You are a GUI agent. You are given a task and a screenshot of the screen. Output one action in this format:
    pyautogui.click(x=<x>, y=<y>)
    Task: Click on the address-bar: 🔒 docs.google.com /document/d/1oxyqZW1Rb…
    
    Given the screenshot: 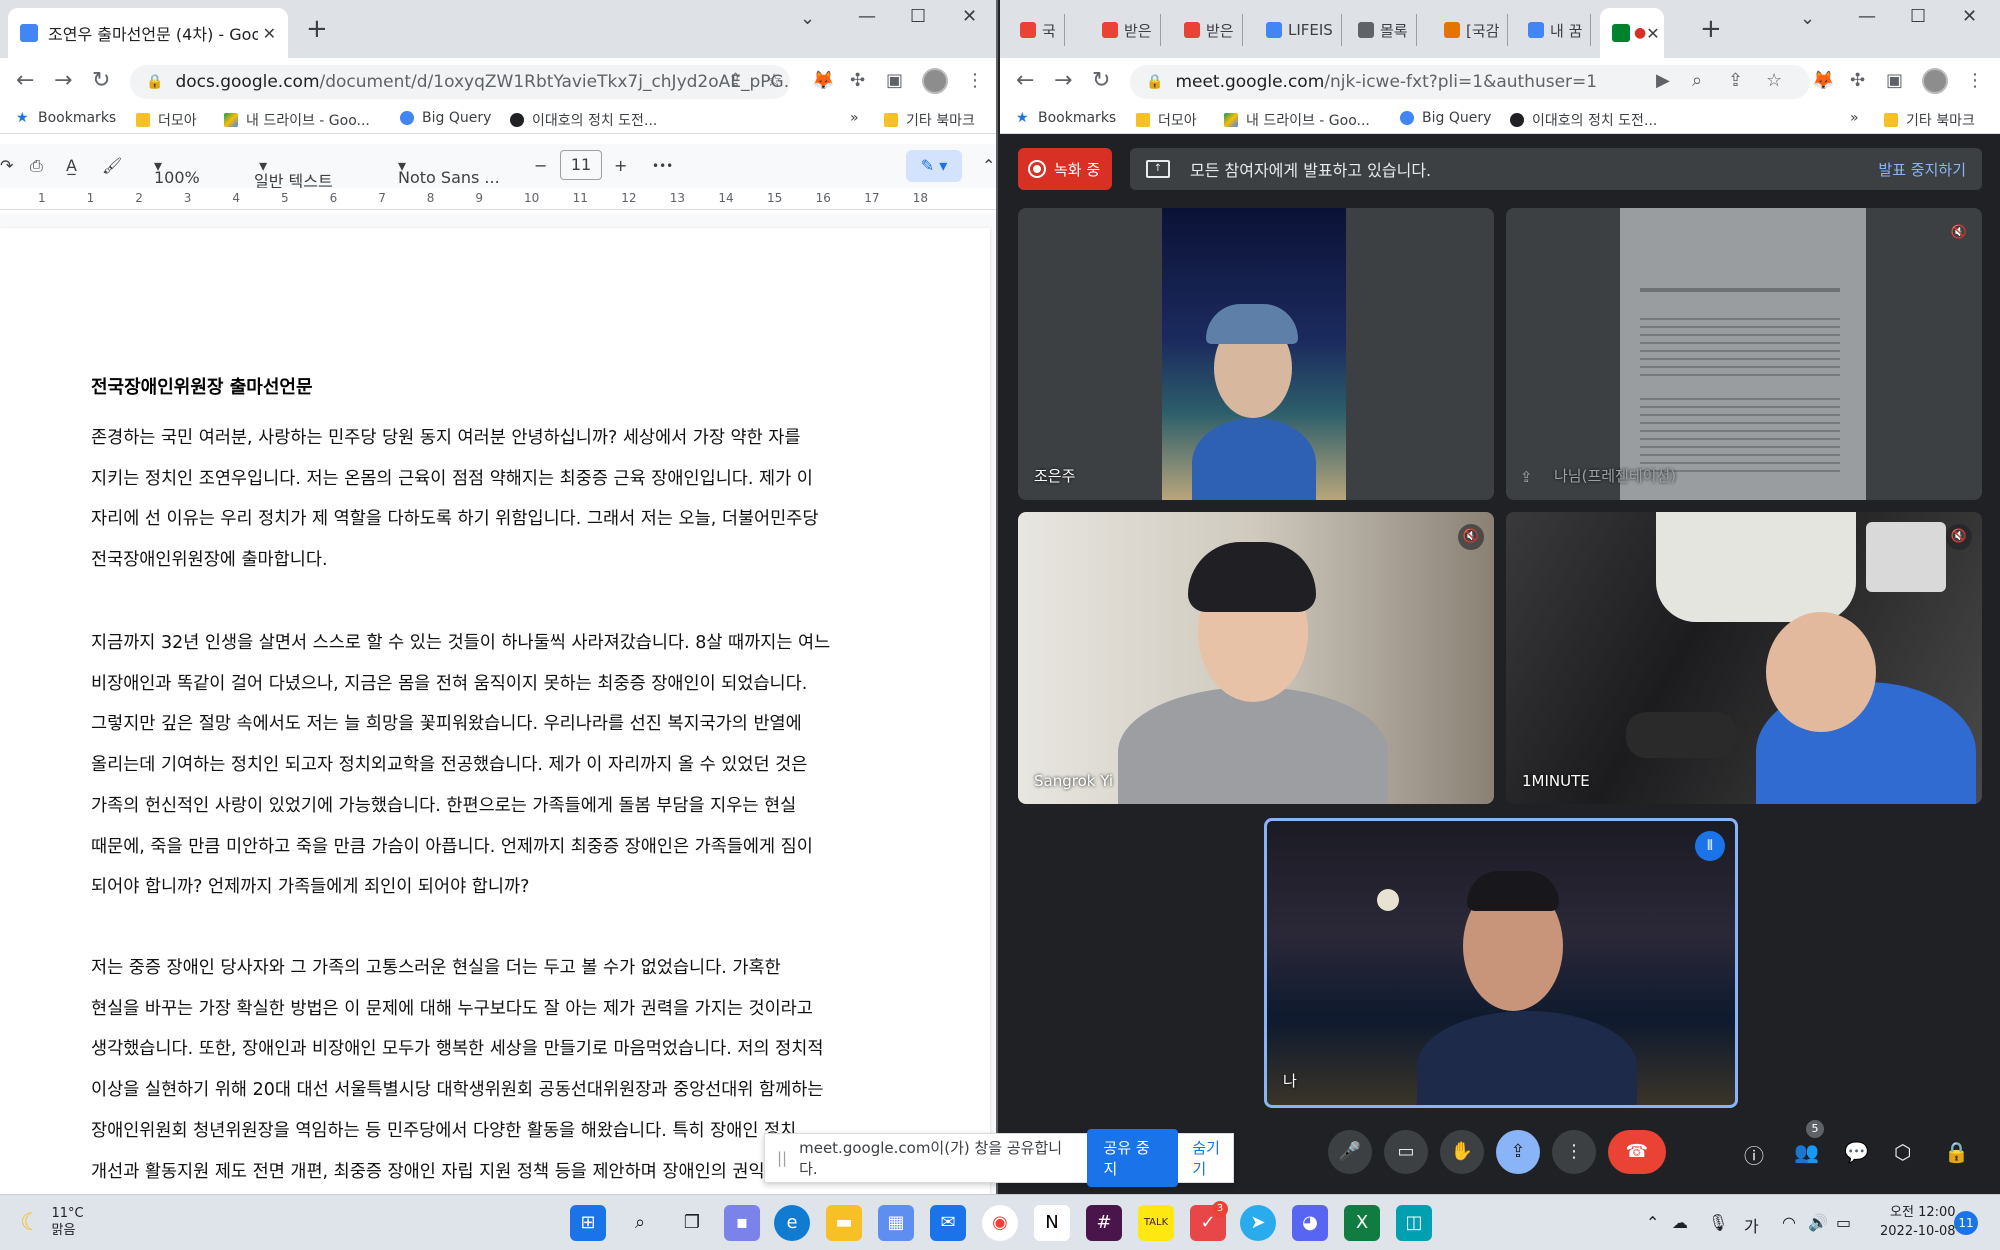 What is the action you would take?
    pyautogui.click(x=460, y=82)
    